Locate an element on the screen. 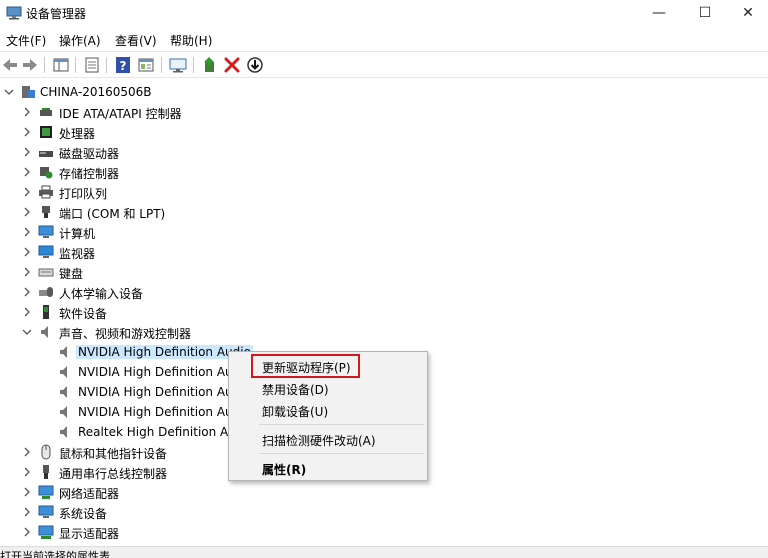  processor-icon is located at coordinates (46, 132).